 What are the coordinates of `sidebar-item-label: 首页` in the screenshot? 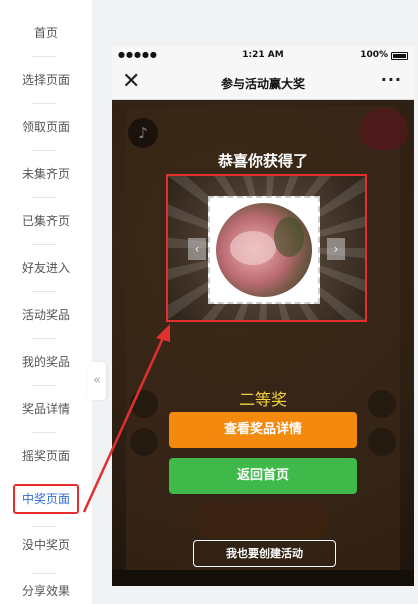 It's located at (45, 33).